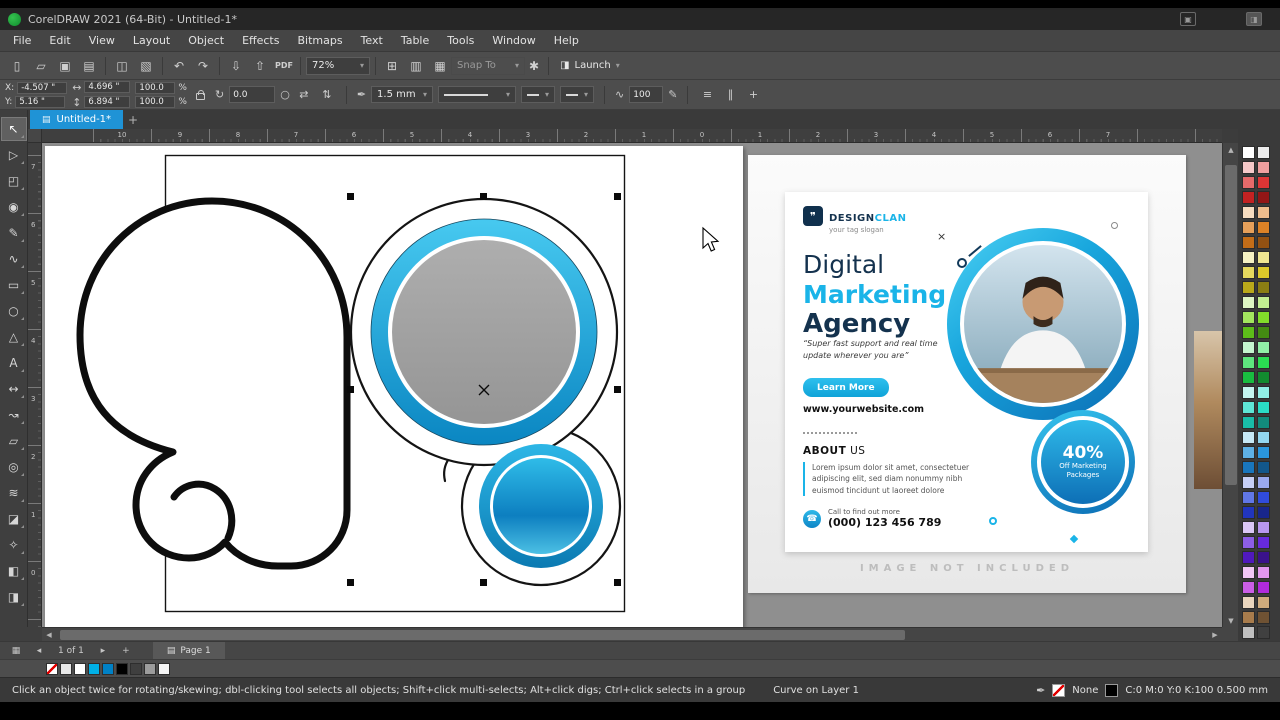 The image size is (1280, 720). I want to click on open-button: ▱, so click(41, 66).